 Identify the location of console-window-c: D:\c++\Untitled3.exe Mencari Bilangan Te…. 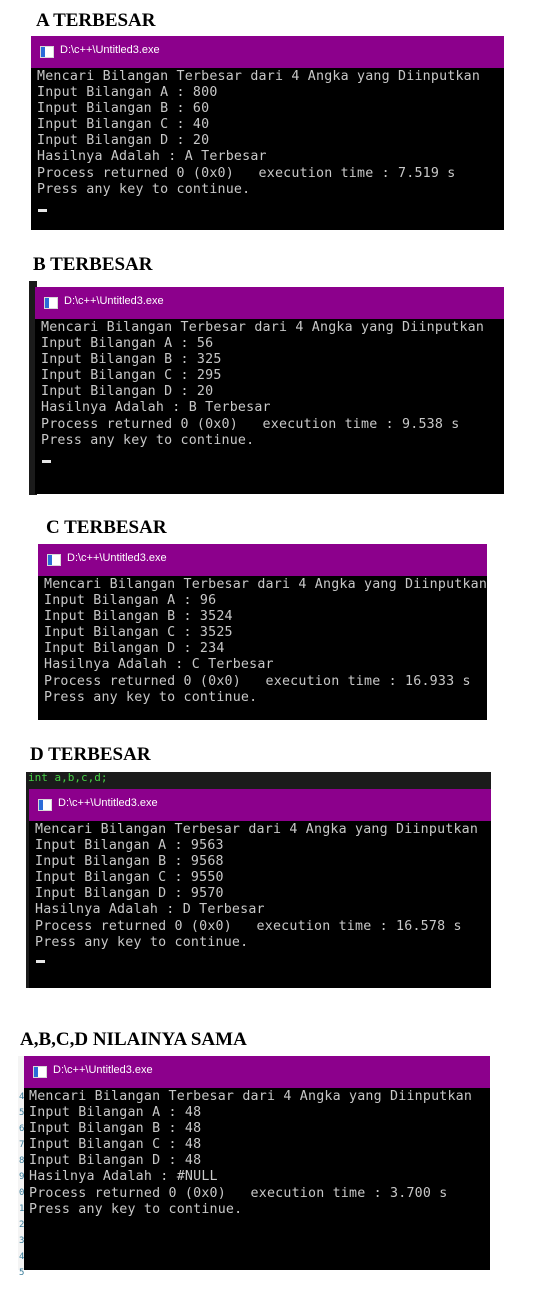
(262, 632).